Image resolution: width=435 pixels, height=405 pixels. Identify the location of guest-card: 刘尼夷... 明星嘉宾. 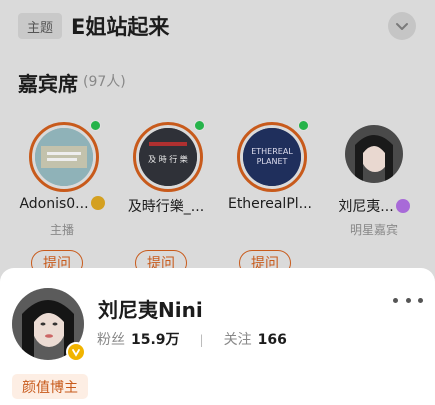
(374, 198).